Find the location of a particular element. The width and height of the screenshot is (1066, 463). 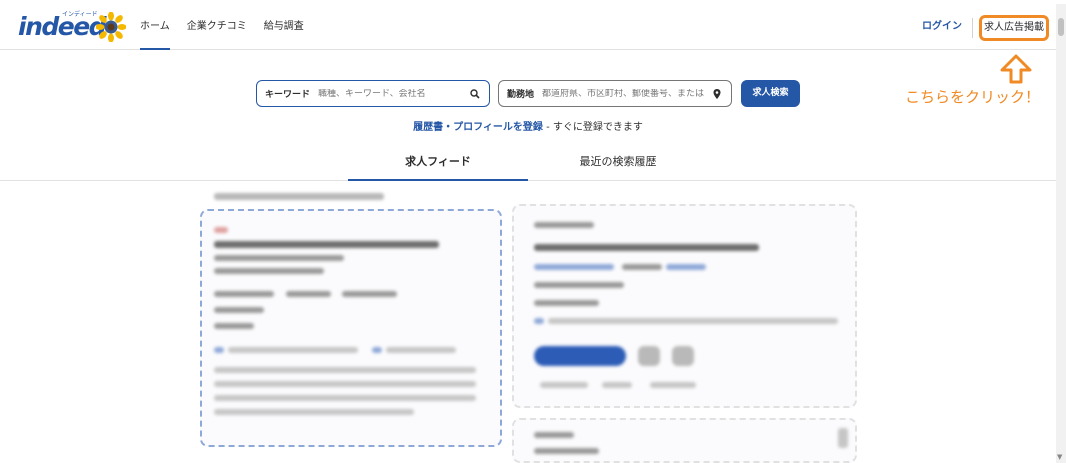

feed-heading-blurred is located at coordinates (299, 196).